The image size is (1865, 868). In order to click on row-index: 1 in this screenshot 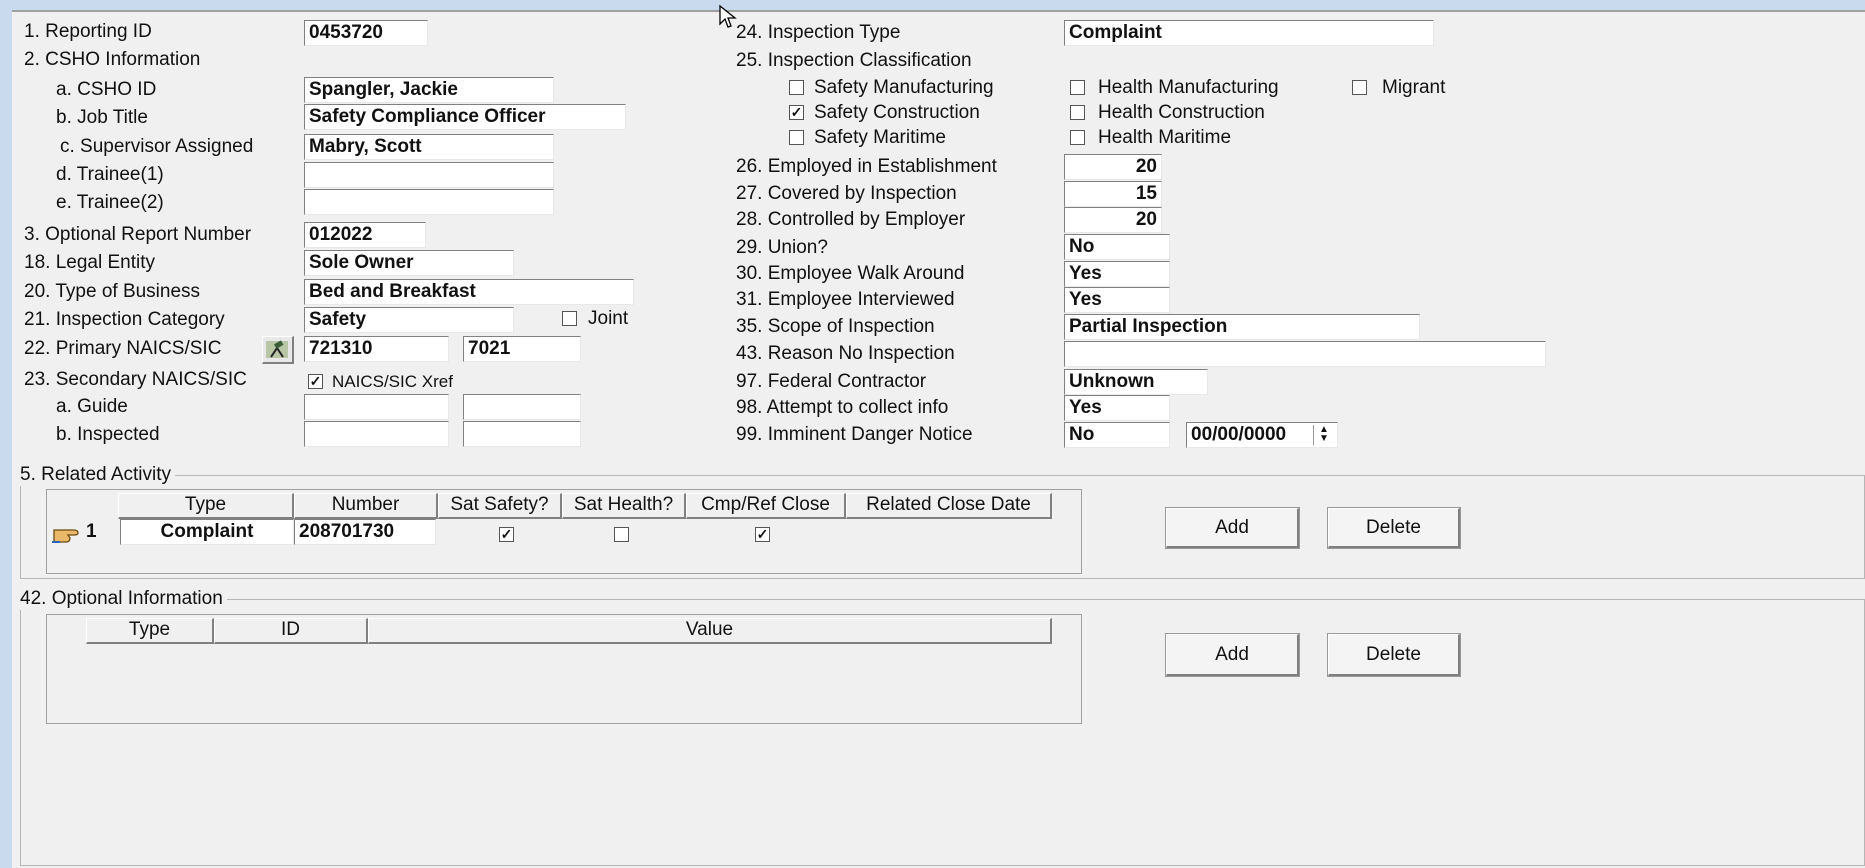, I will do `click(91, 531)`.